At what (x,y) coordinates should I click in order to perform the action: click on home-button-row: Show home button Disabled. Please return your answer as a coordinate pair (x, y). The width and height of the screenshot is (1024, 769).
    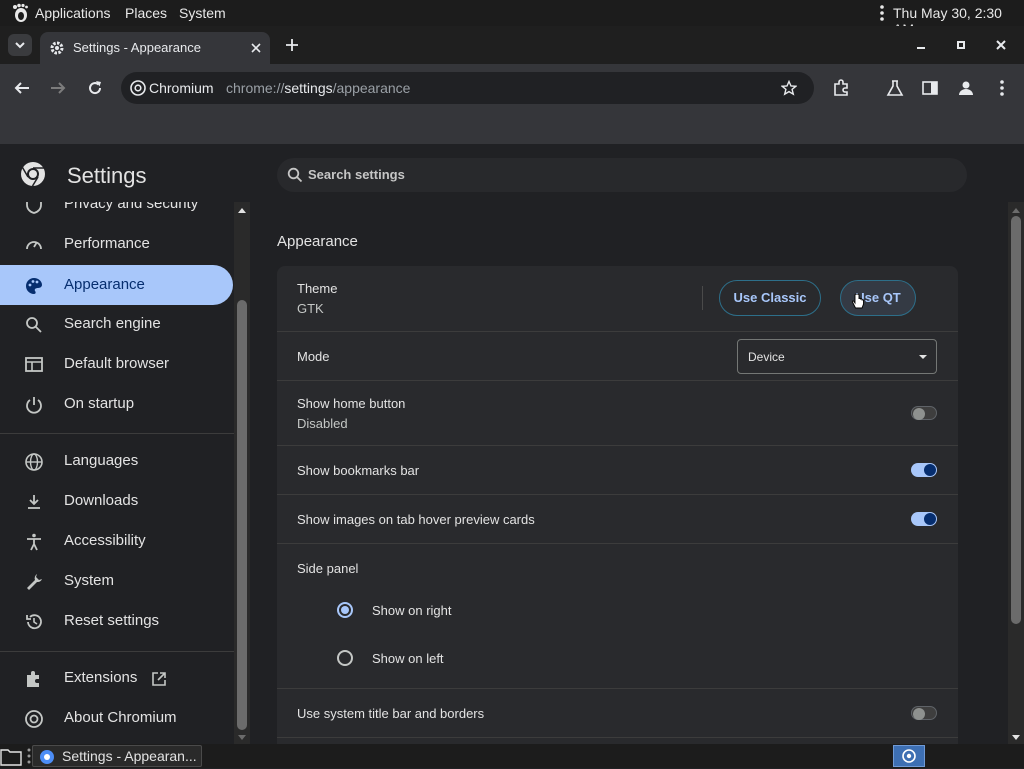
    Looking at the image, I should click on (617, 412).